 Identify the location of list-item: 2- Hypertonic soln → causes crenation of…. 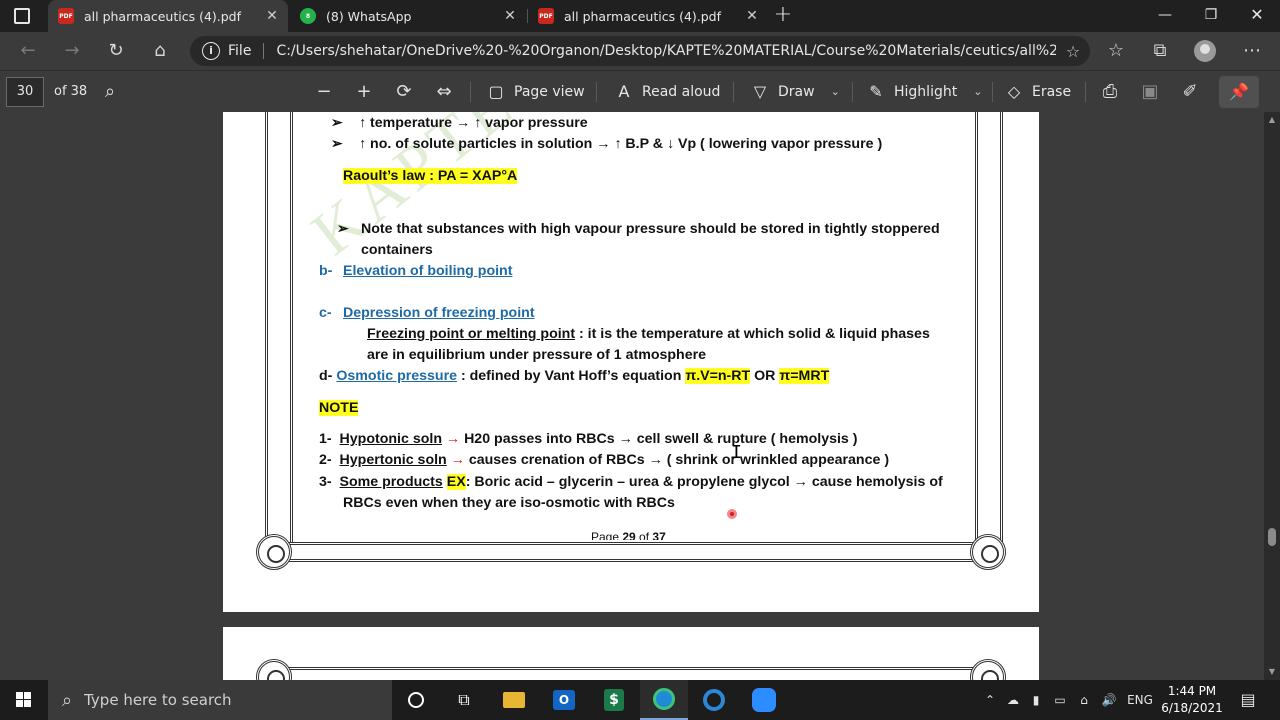
(604, 460).